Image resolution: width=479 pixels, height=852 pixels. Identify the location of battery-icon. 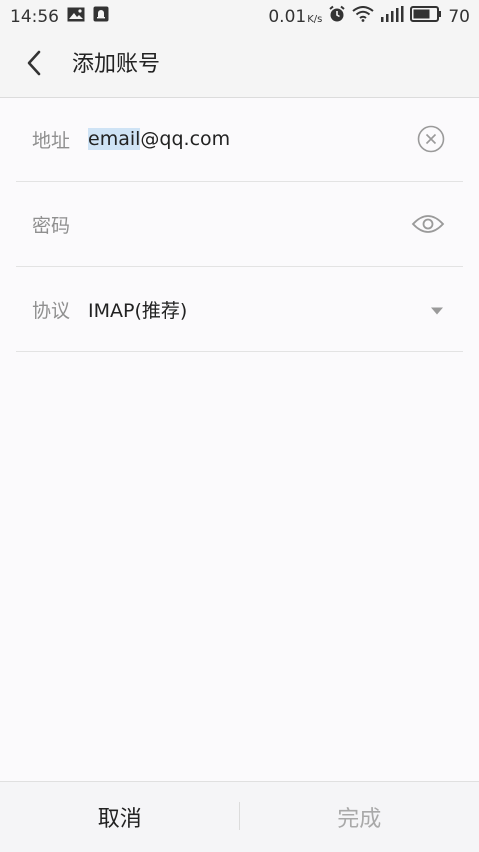
(426, 16).